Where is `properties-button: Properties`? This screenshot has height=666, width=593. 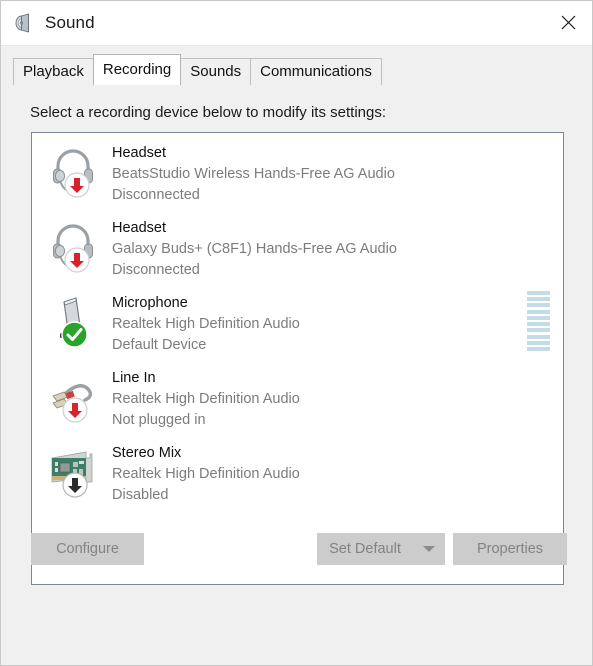 properties-button: Properties is located at coordinates (510, 549).